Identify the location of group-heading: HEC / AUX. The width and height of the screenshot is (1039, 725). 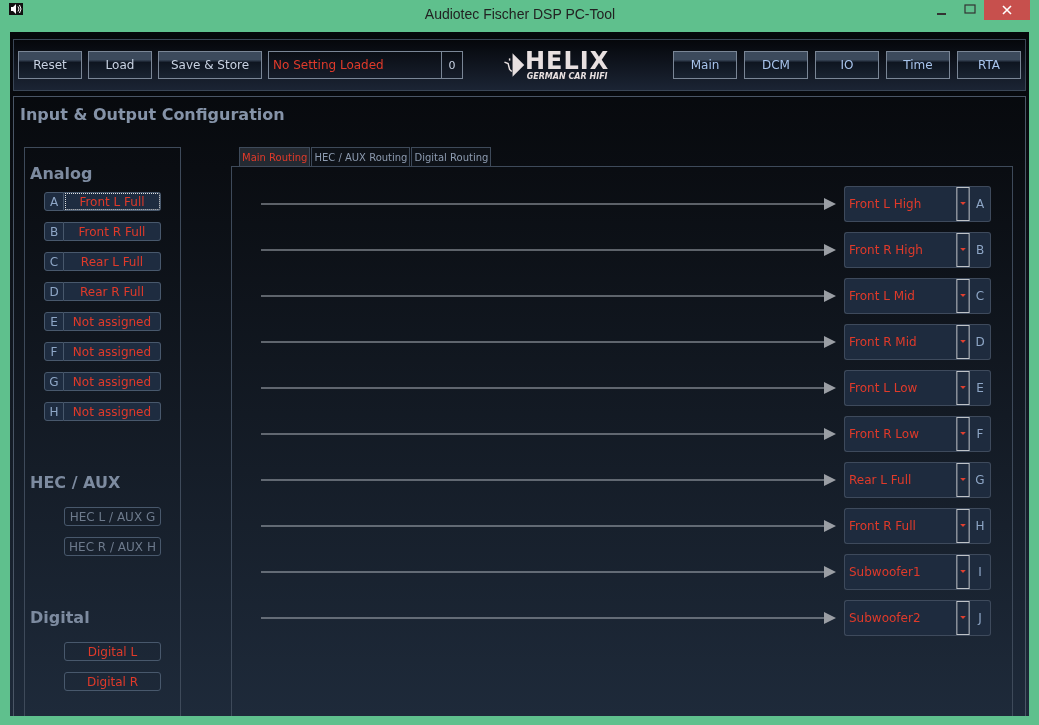
(75, 483).